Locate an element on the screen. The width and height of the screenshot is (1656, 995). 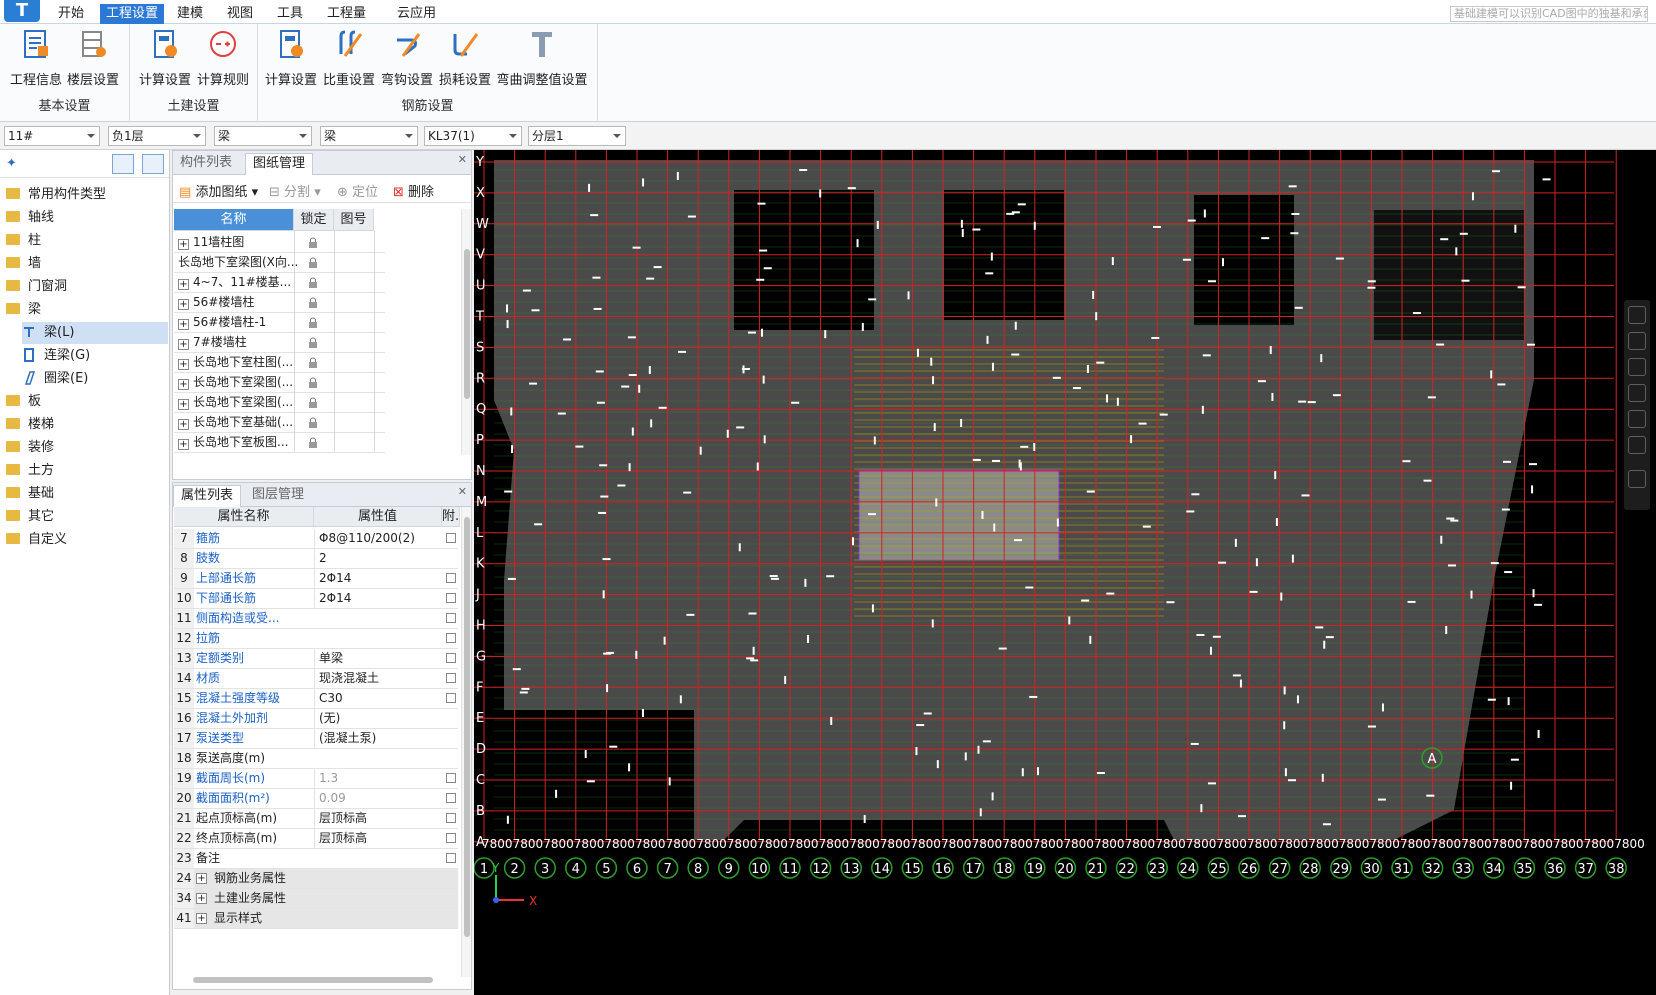
property-value: Φ8@110/200(2) is located at coordinates (378, 538).